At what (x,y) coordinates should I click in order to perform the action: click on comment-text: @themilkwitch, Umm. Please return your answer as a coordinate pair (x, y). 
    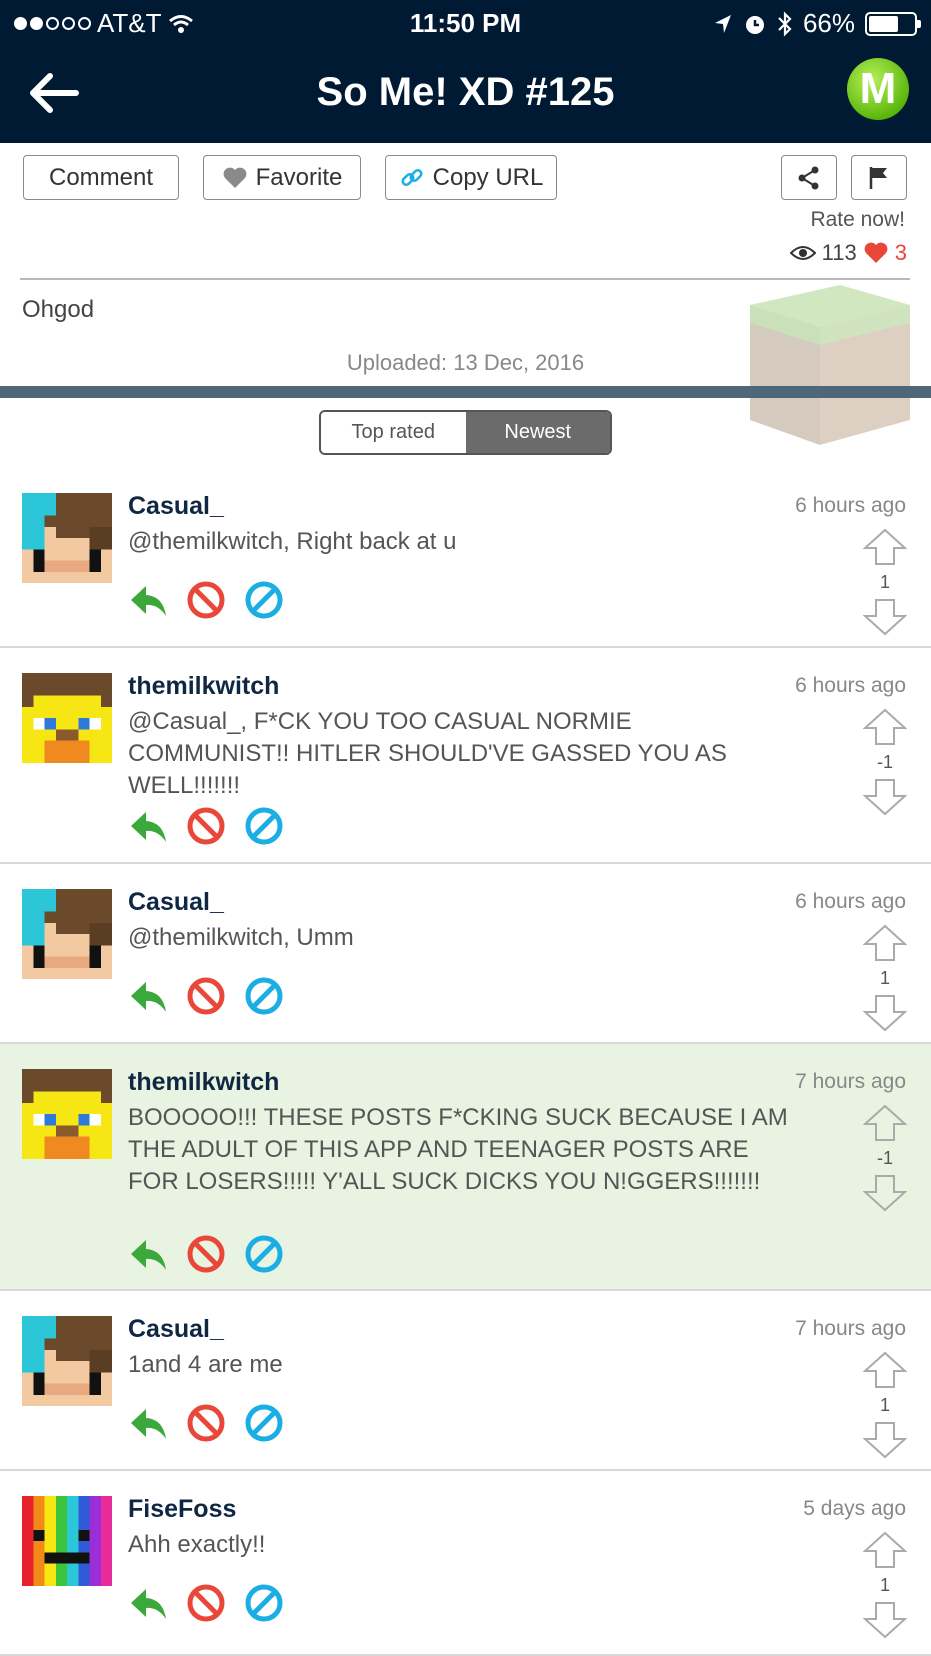
    Looking at the image, I should click on (241, 937).